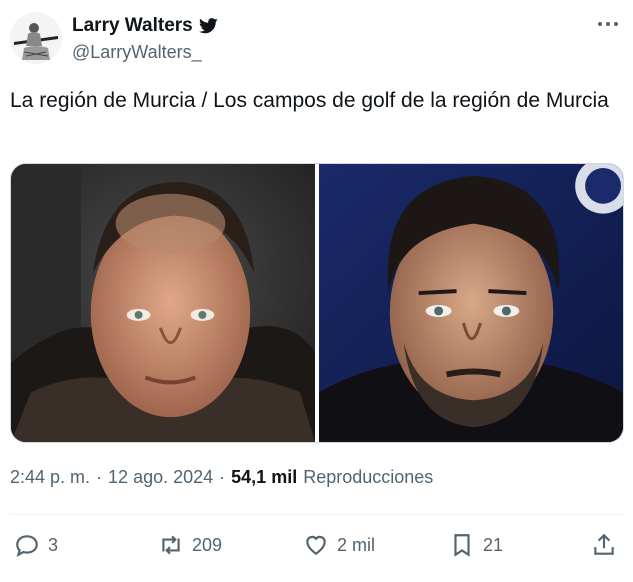 This screenshot has height=582, width=633. Describe the element at coordinates (160, 477) in the screenshot. I see `tweet-date: 12 ago. 2024` at that location.